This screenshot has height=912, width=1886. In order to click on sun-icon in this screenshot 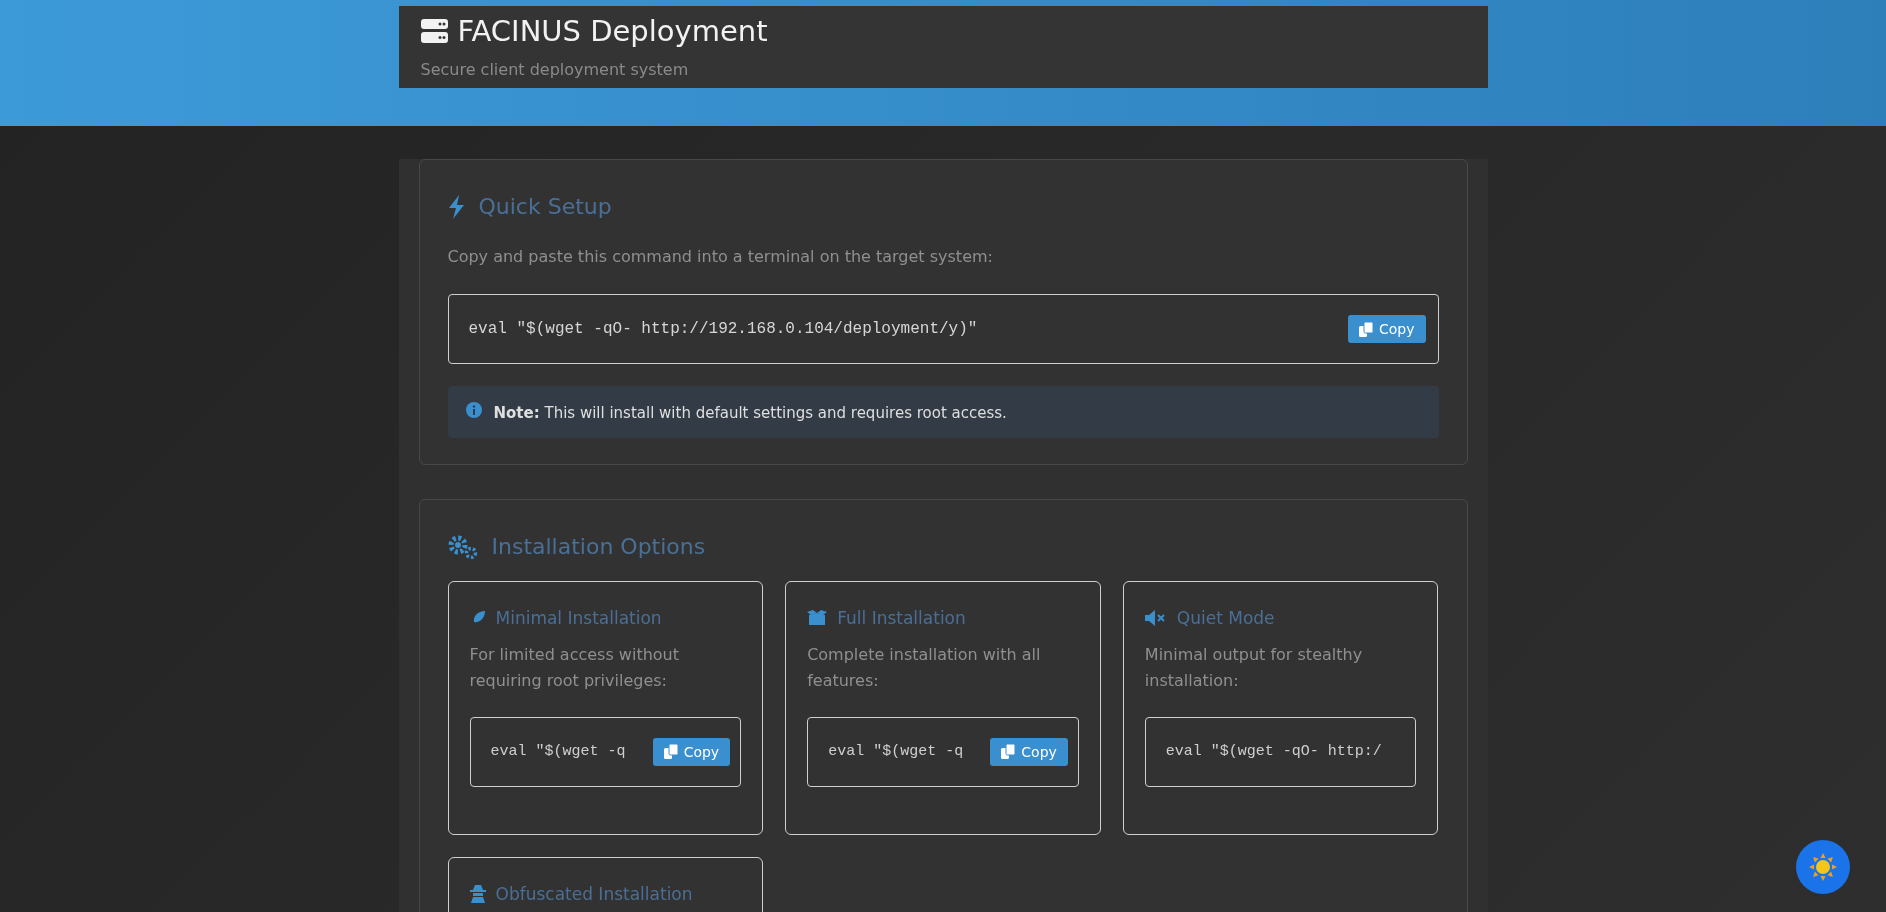, I will do `click(1823, 867)`.